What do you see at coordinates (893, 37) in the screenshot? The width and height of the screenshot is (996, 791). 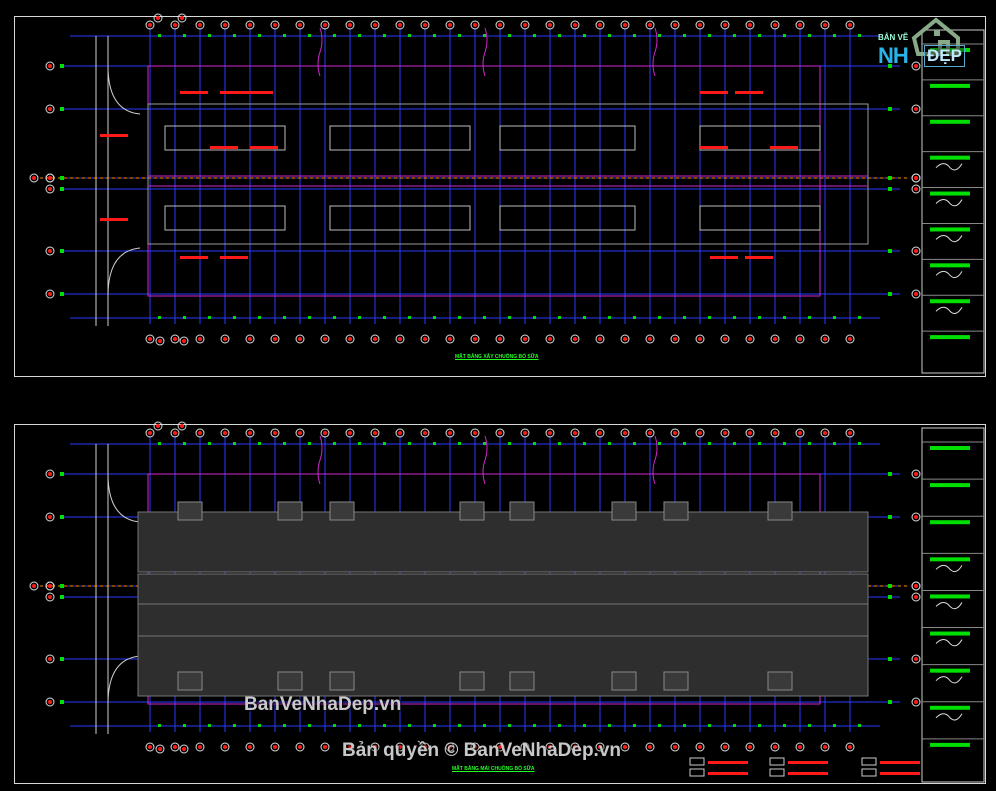 I see `logo-small-text: BẢN VẼ` at bounding box center [893, 37].